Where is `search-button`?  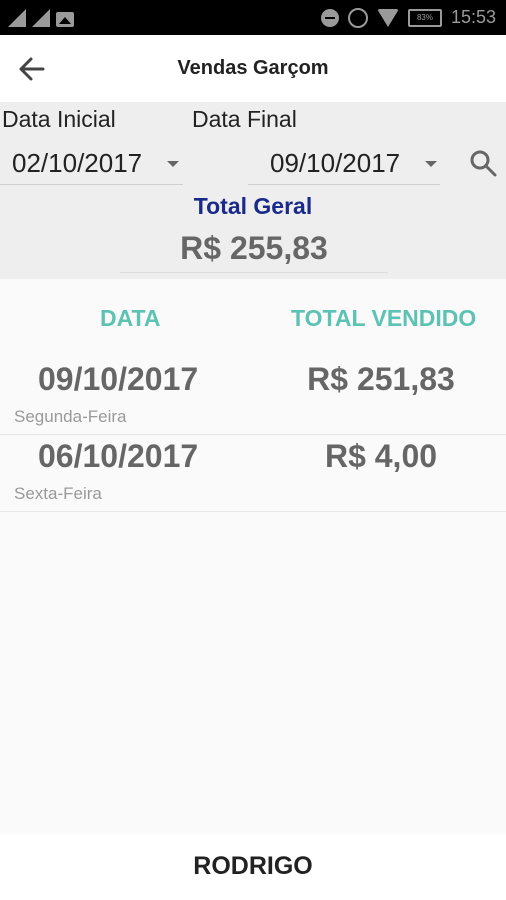
search-button is located at coordinates (483, 163).